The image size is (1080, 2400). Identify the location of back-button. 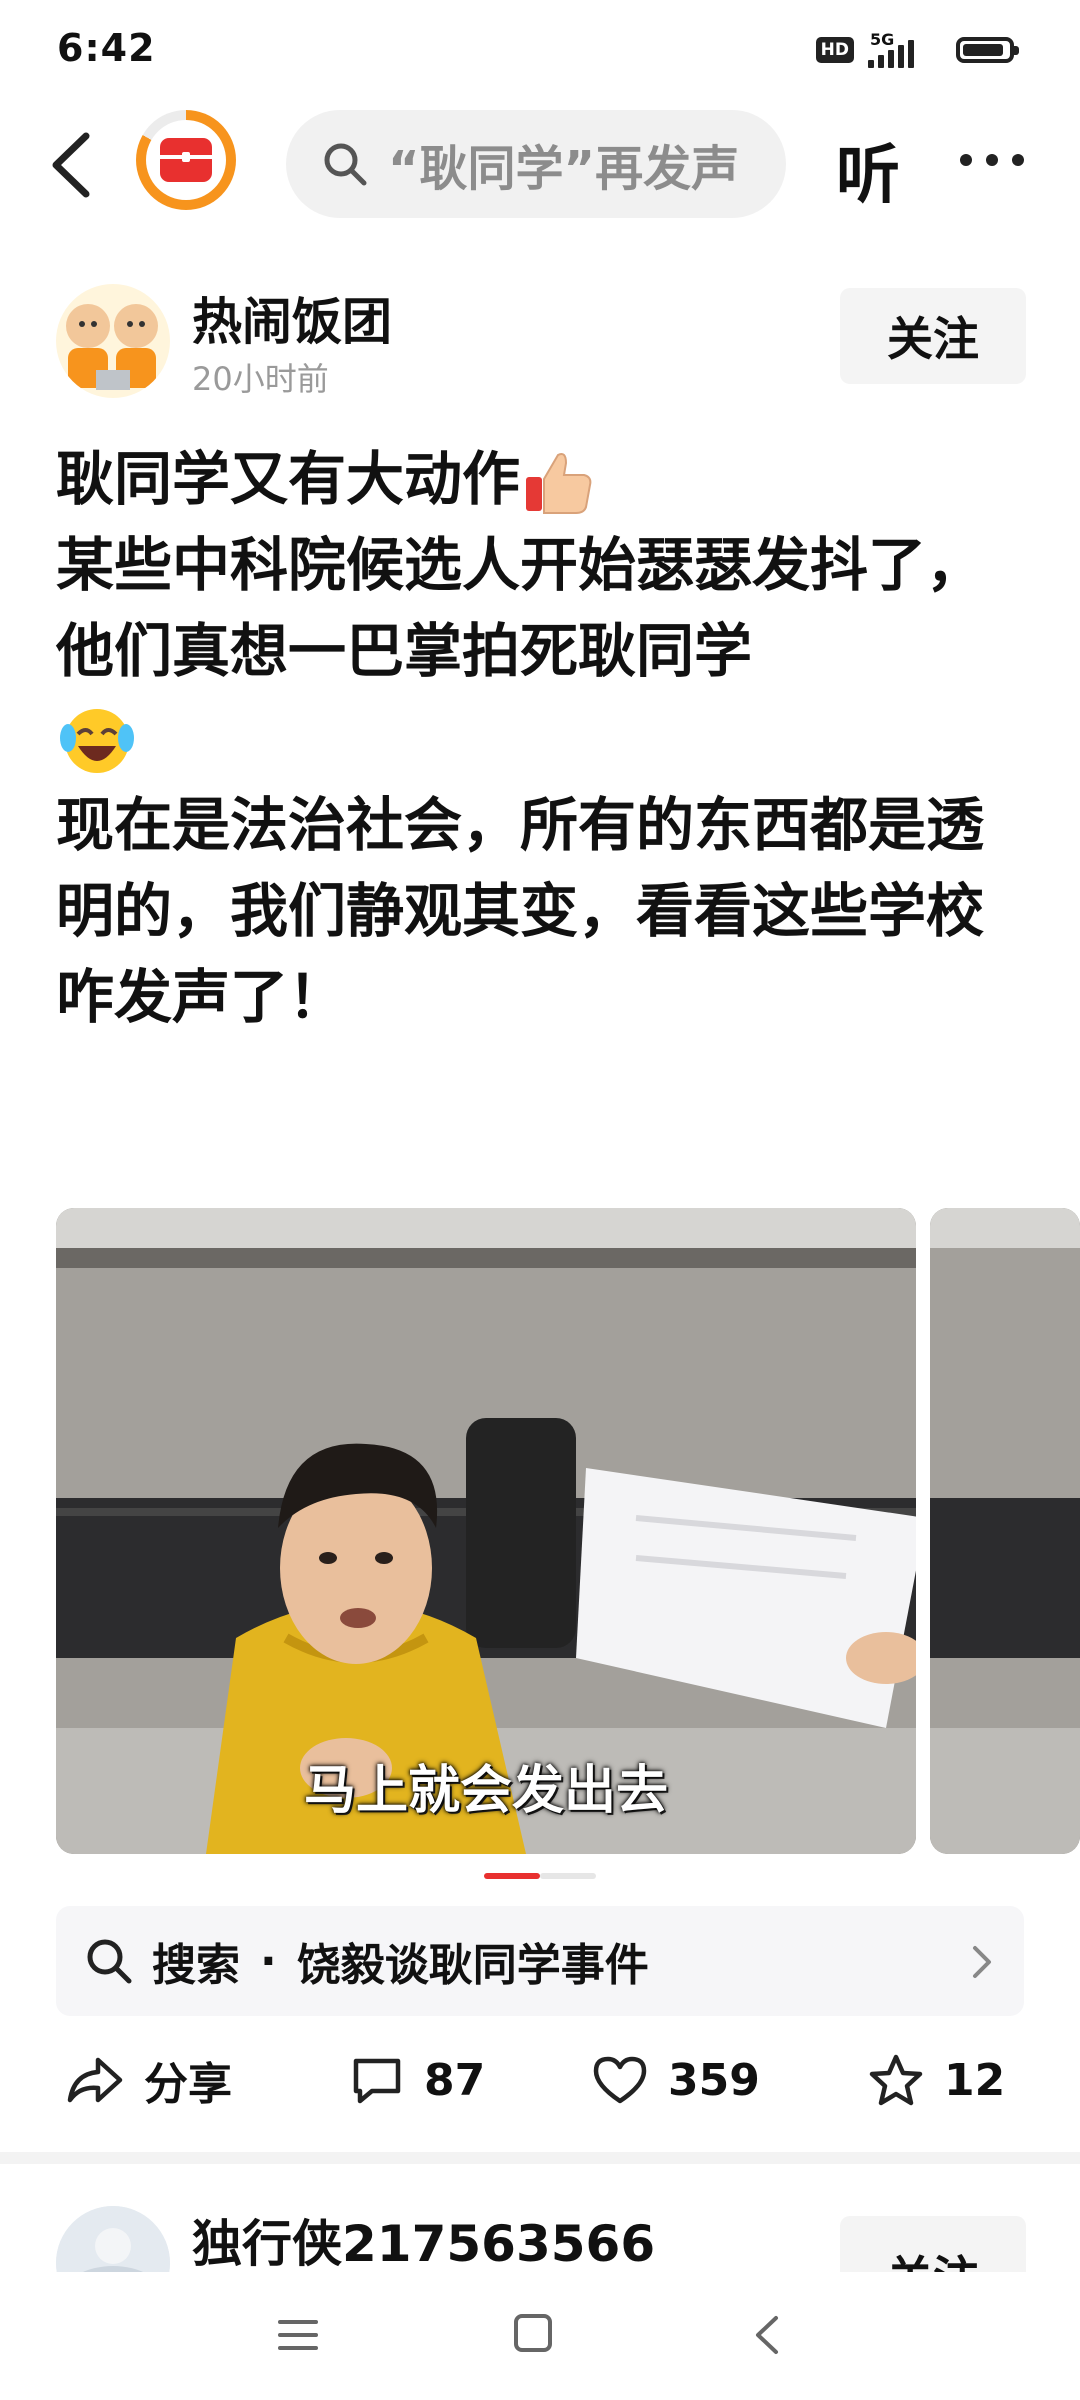
(72, 165).